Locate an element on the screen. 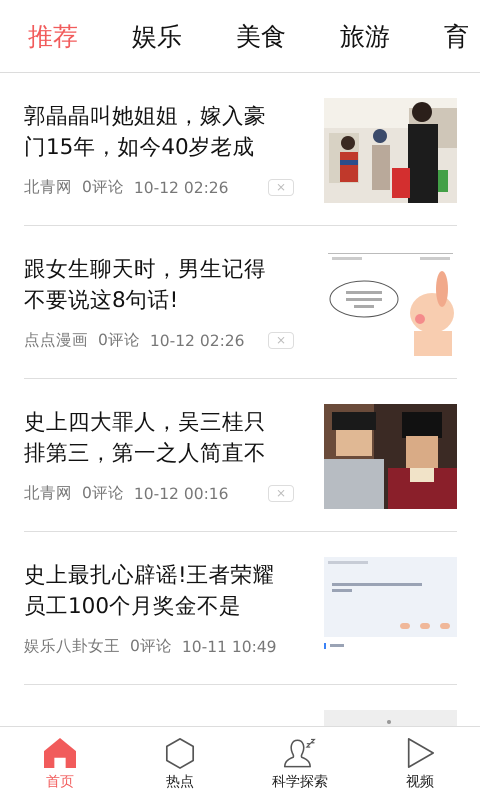 The width and height of the screenshot is (480, 800). category-tab: 美食 is located at coordinates (261, 36).